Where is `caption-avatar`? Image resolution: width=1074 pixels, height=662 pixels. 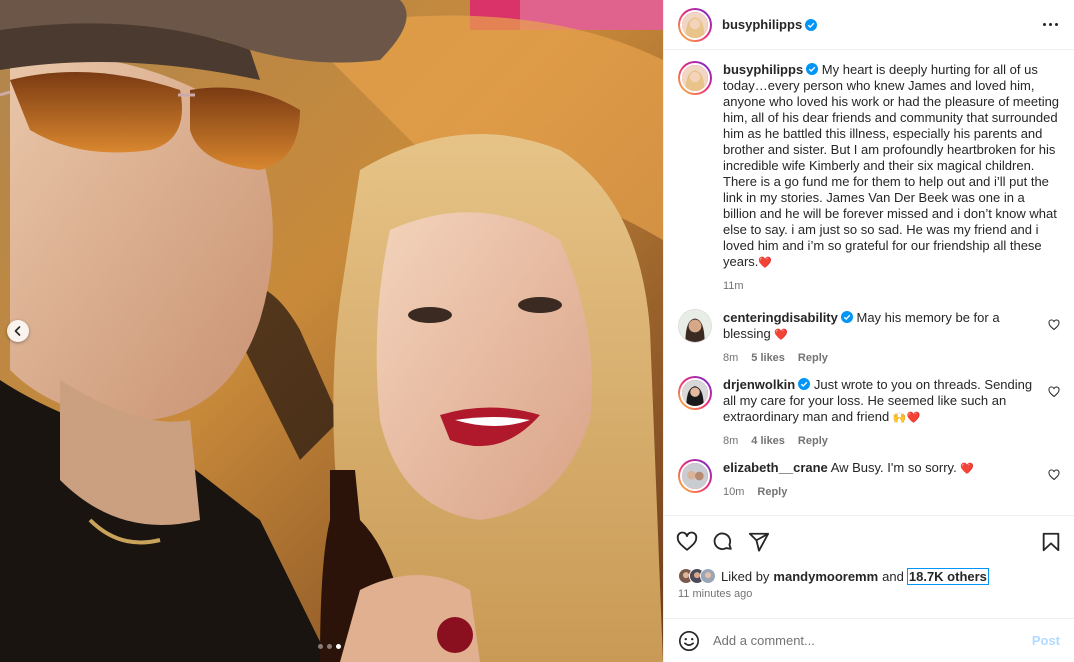
caption-avatar is located at coordinates (695, 78).